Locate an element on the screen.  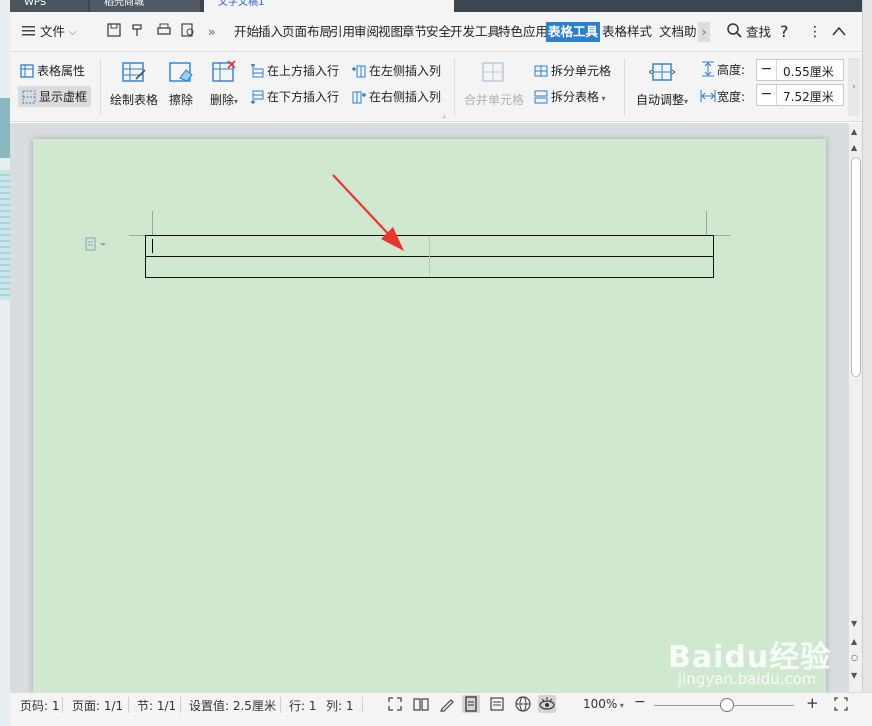
watermark-url: jingyan.baidu.com is located at coordinates (747, 679).